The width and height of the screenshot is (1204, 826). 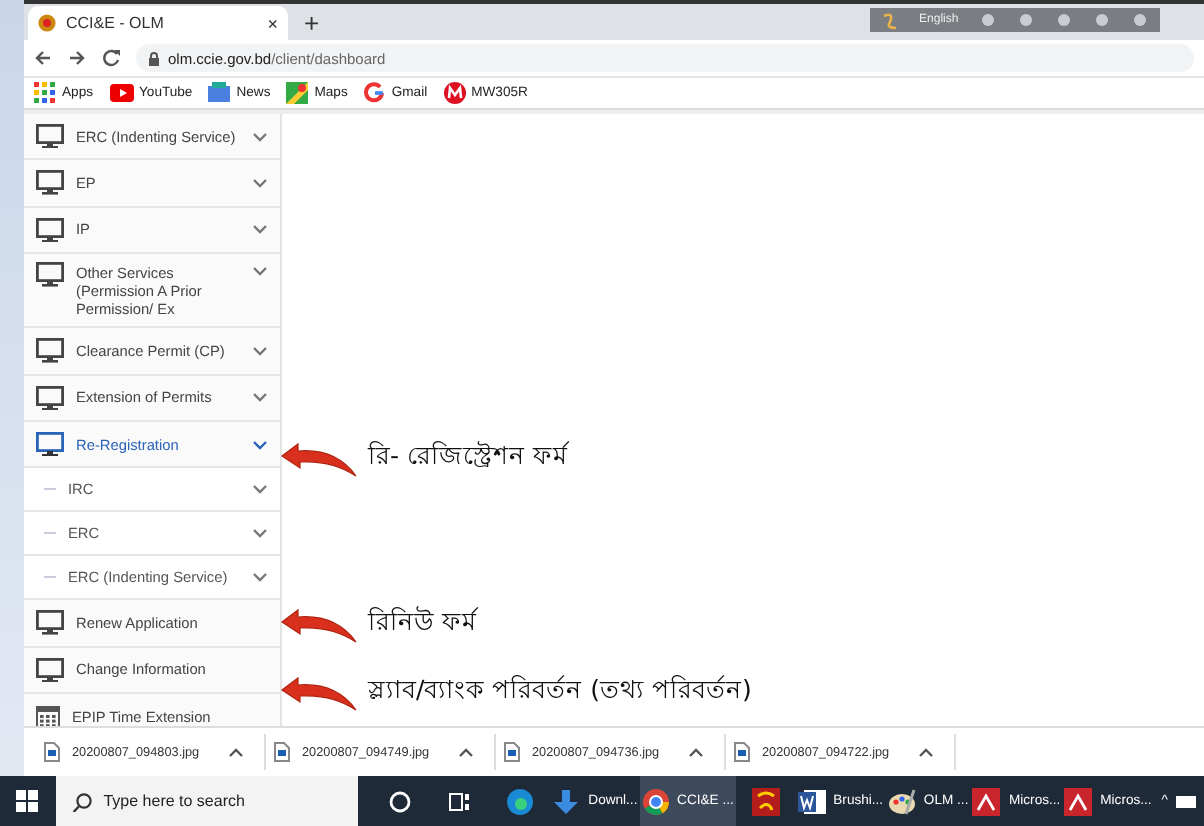 What do you see at coordinates (206, 801) in the screenshot?
I see `search-field: Type here to search` at bounding box center [206, 801].